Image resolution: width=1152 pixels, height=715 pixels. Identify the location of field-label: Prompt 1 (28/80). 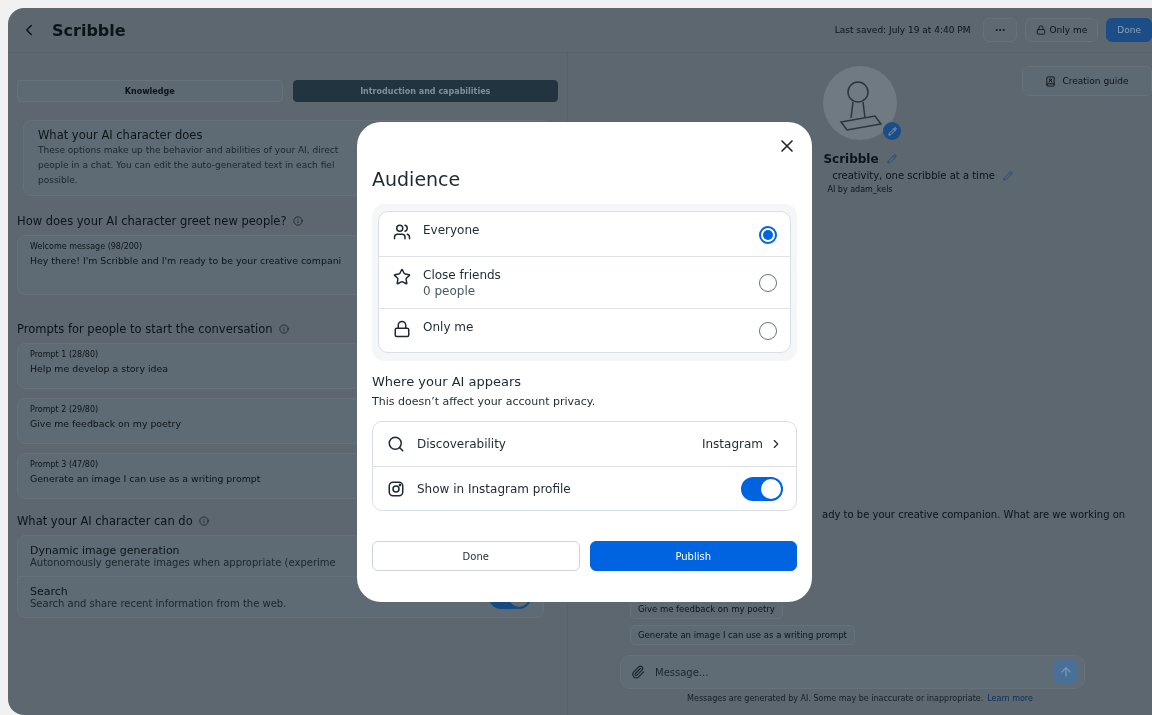
(65, 354).